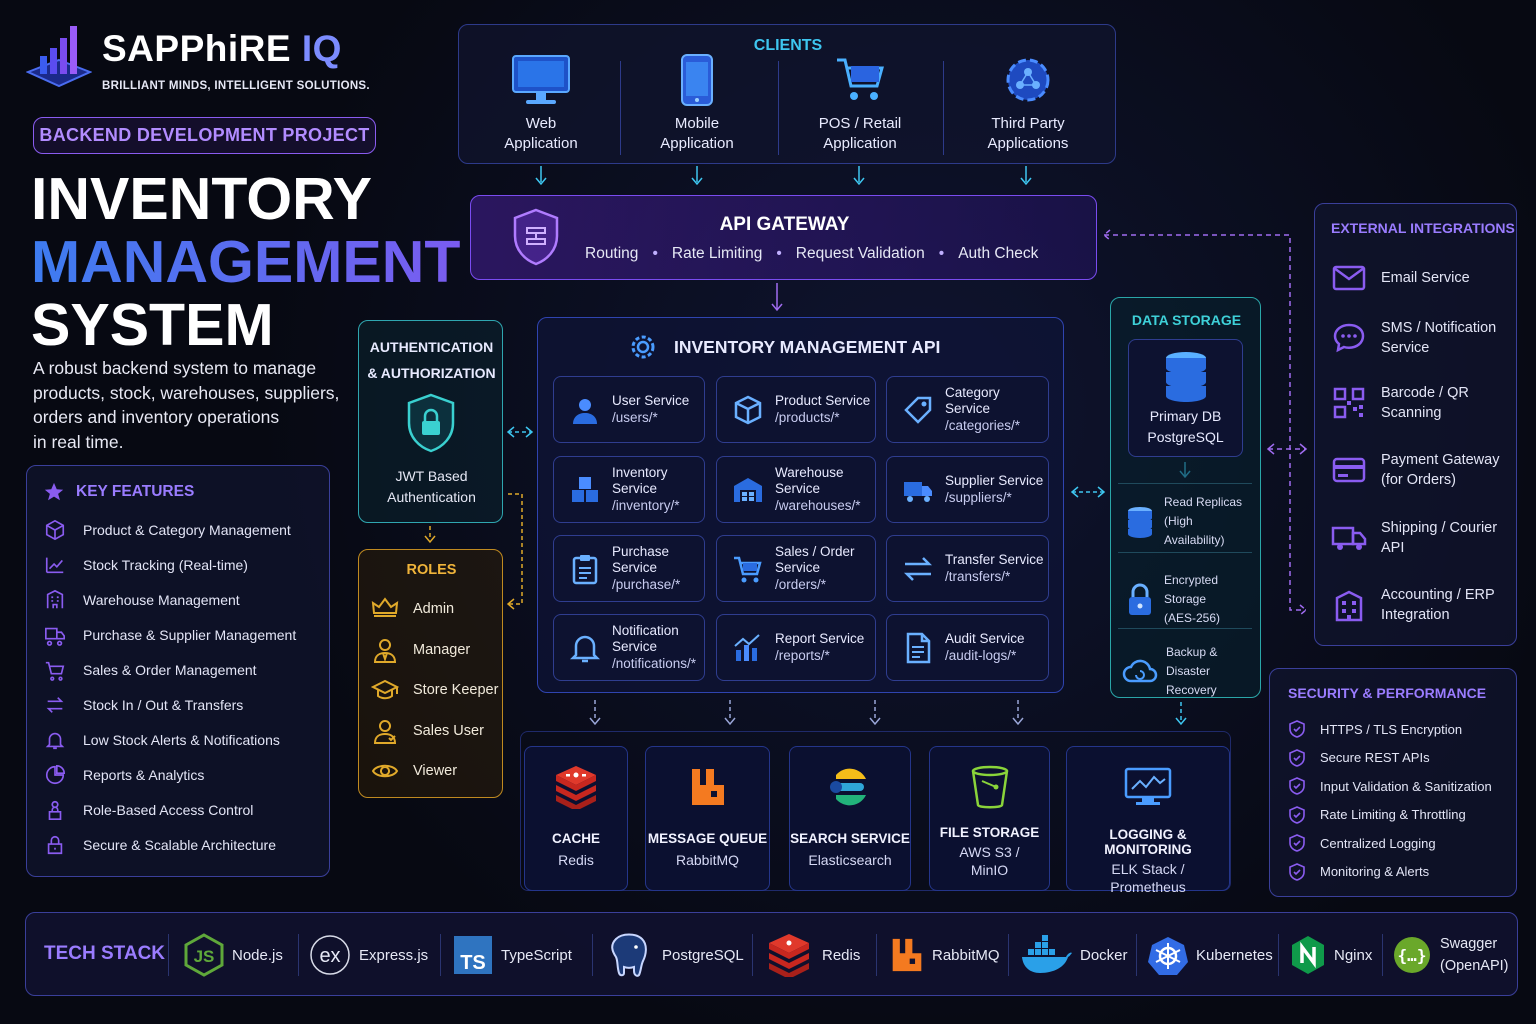 The image size is (1536, 1024). I want to click on service-name: User Service, so click(651, 400).